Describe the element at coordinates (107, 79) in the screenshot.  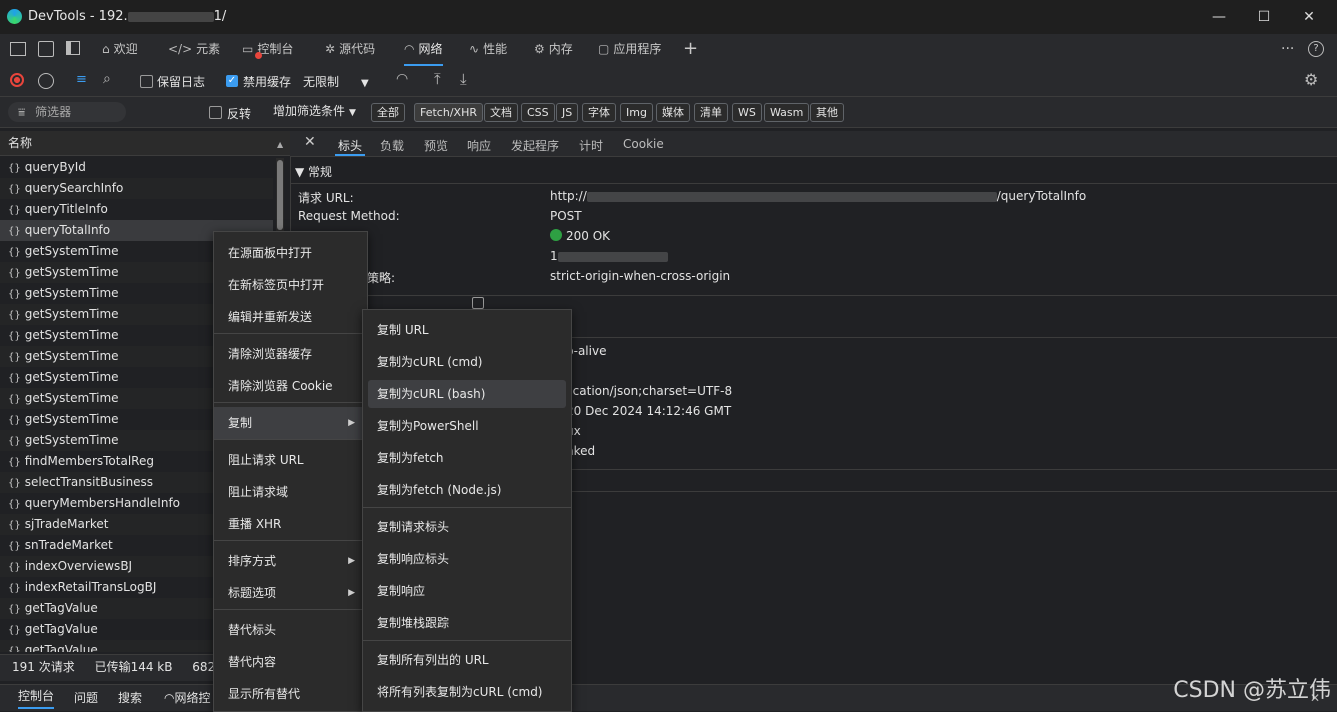
I see `search-icon: ⌕` at that location.